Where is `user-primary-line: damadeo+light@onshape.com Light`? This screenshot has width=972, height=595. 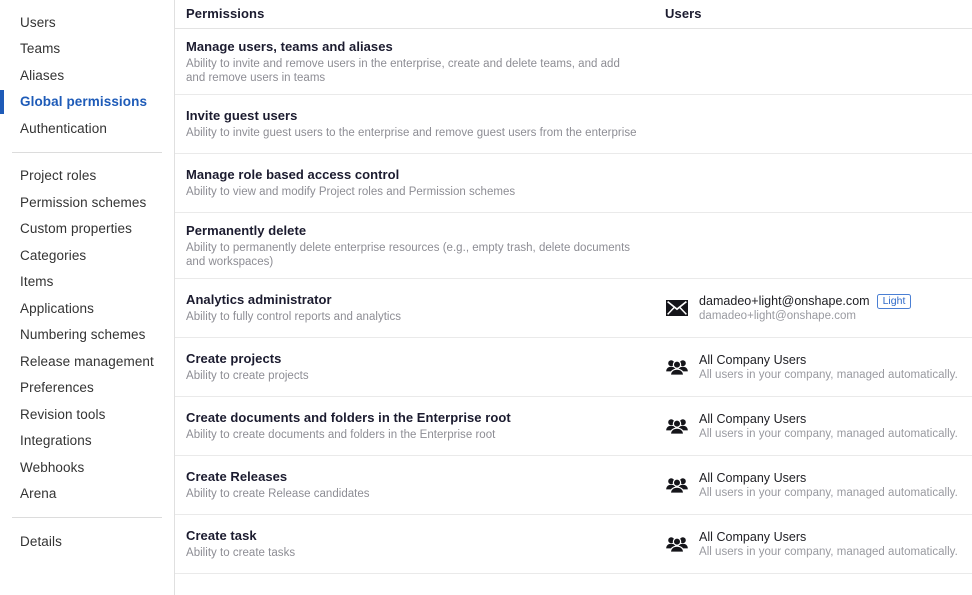 user-primary-line: damadeo+light@onshape.com Light is located at coordinates (805, 301).